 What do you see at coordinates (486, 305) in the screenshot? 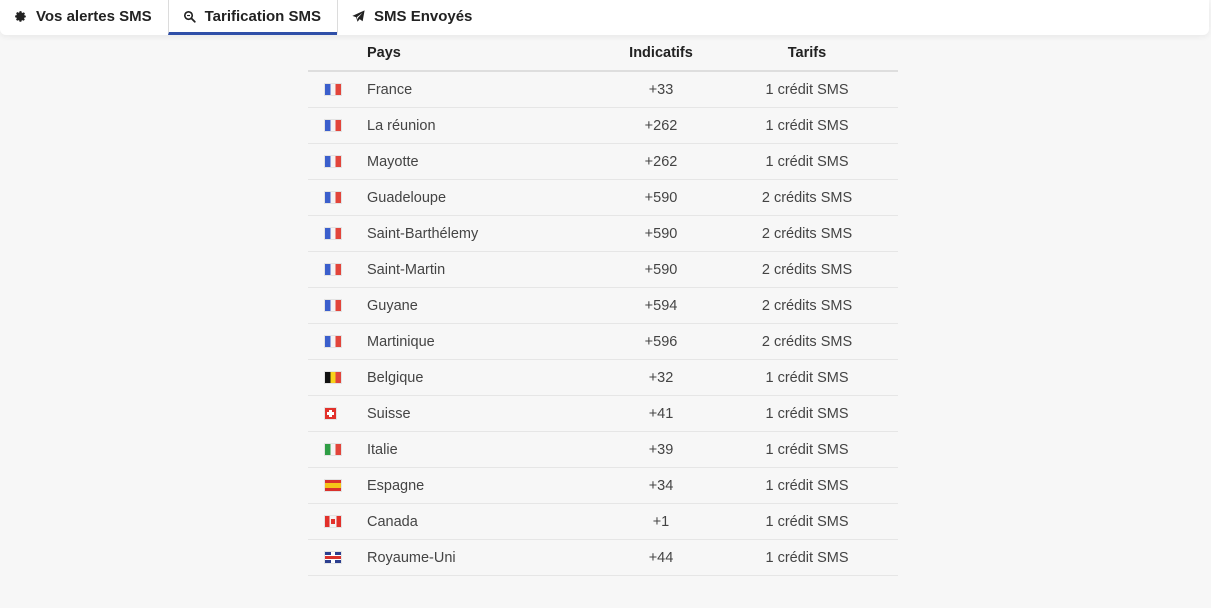
I see `country-name: Guyane` at bounding box center [486, 305].